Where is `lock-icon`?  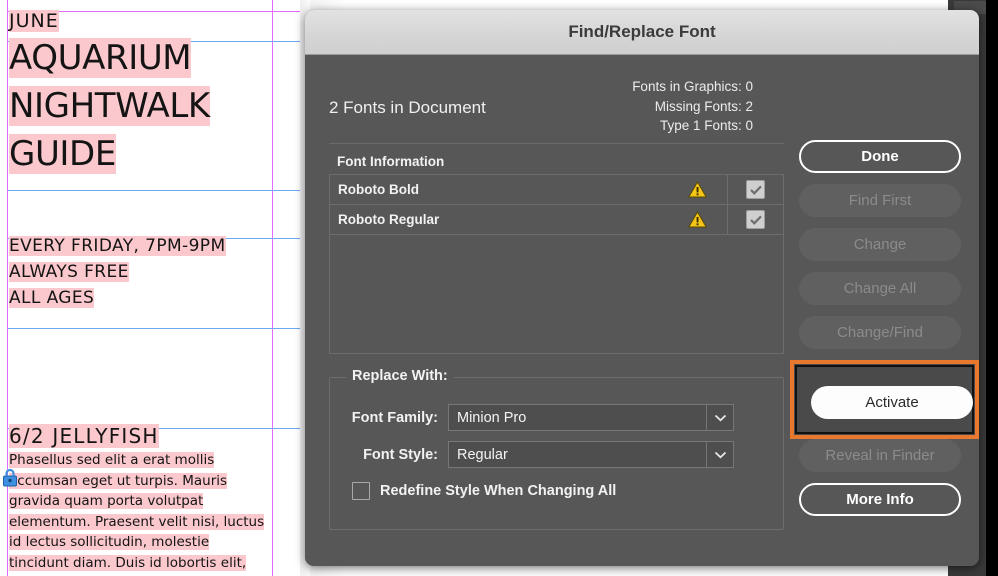
lock-icon is located at coordinates (10, 478).